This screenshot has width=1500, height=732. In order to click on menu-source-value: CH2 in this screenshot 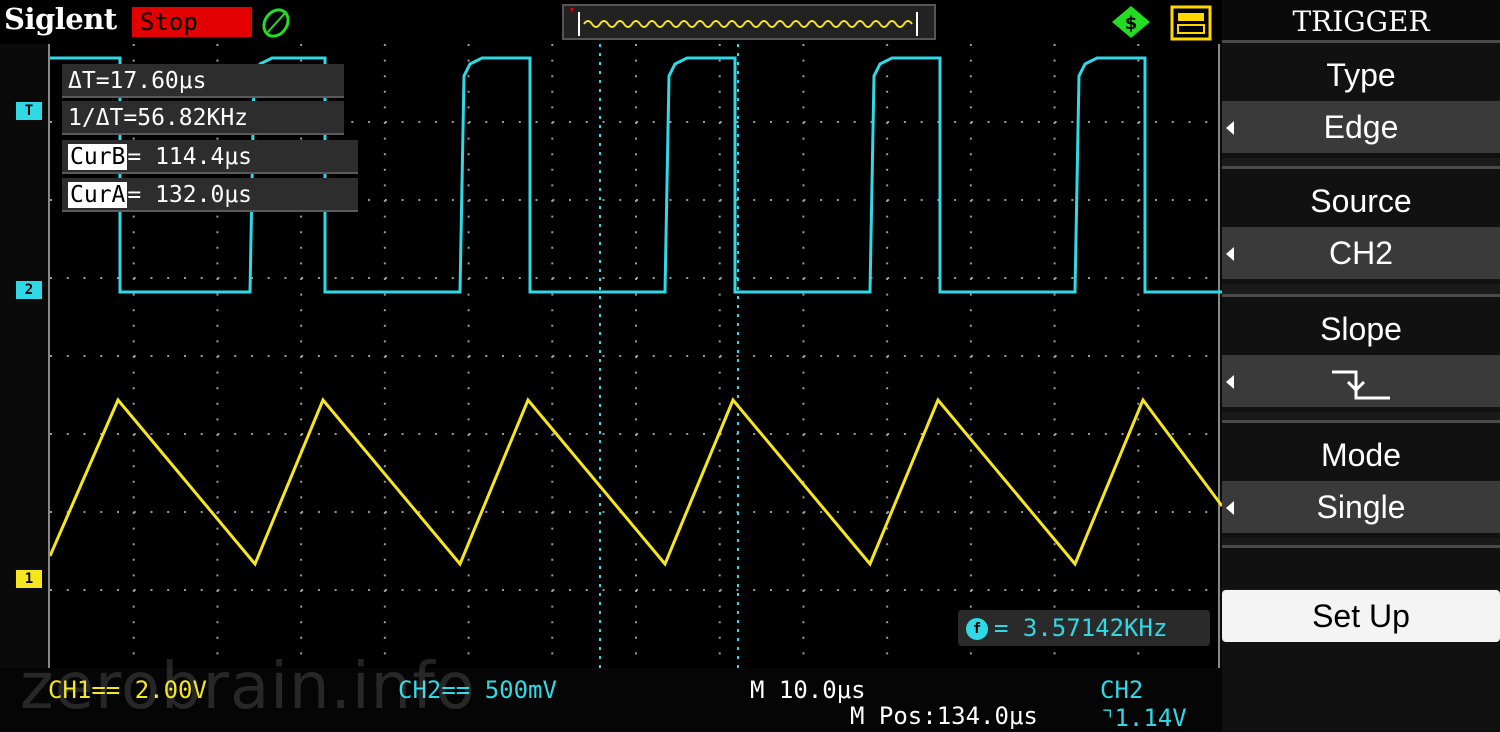, I will do `click(1361, 253)`.